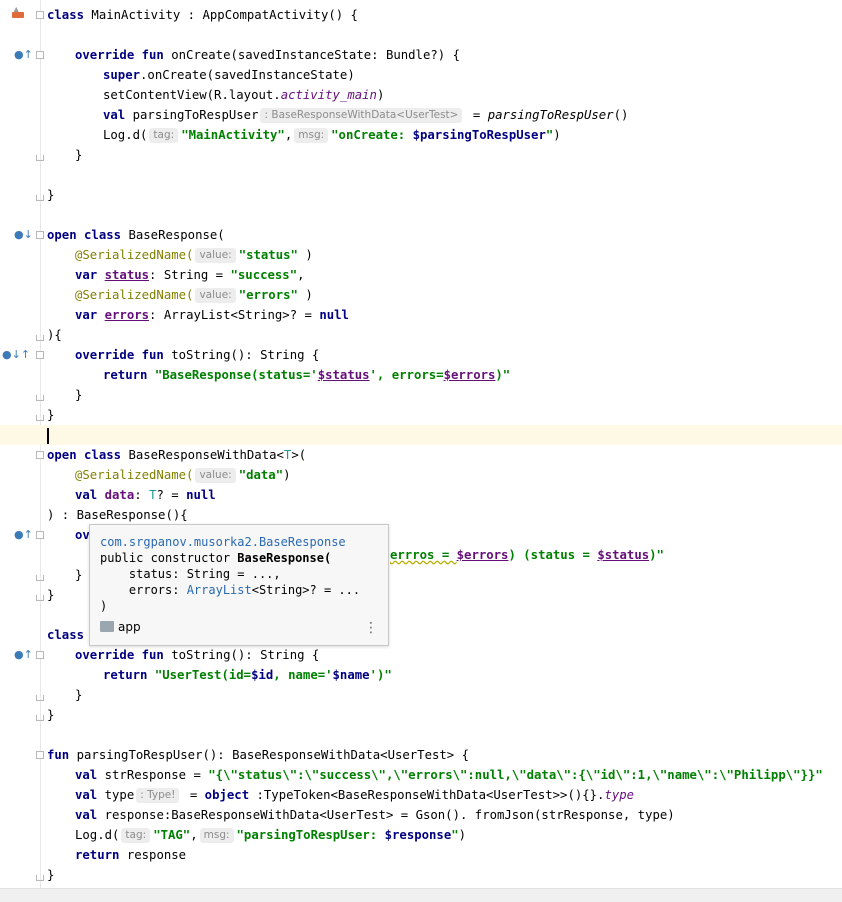 Image resolution: width=842 pixels, height=902 pixels. I want to click on keyword: ov, so click(82, 535).